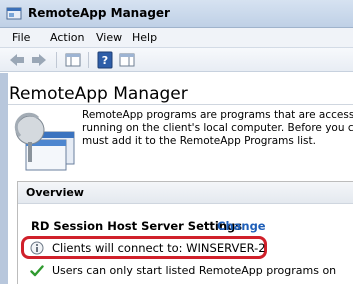 This screenshot has width=353, height=284. I want to click on forward-icon, so click(39, 60).